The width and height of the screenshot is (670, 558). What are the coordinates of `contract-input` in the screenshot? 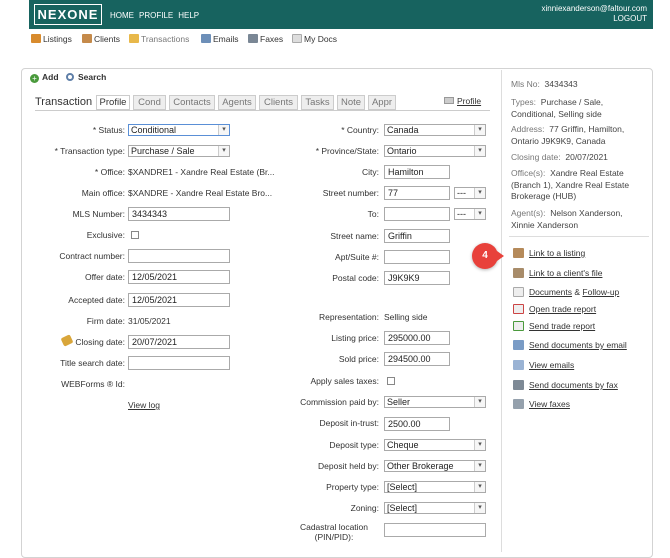 It's located at (179, 256).